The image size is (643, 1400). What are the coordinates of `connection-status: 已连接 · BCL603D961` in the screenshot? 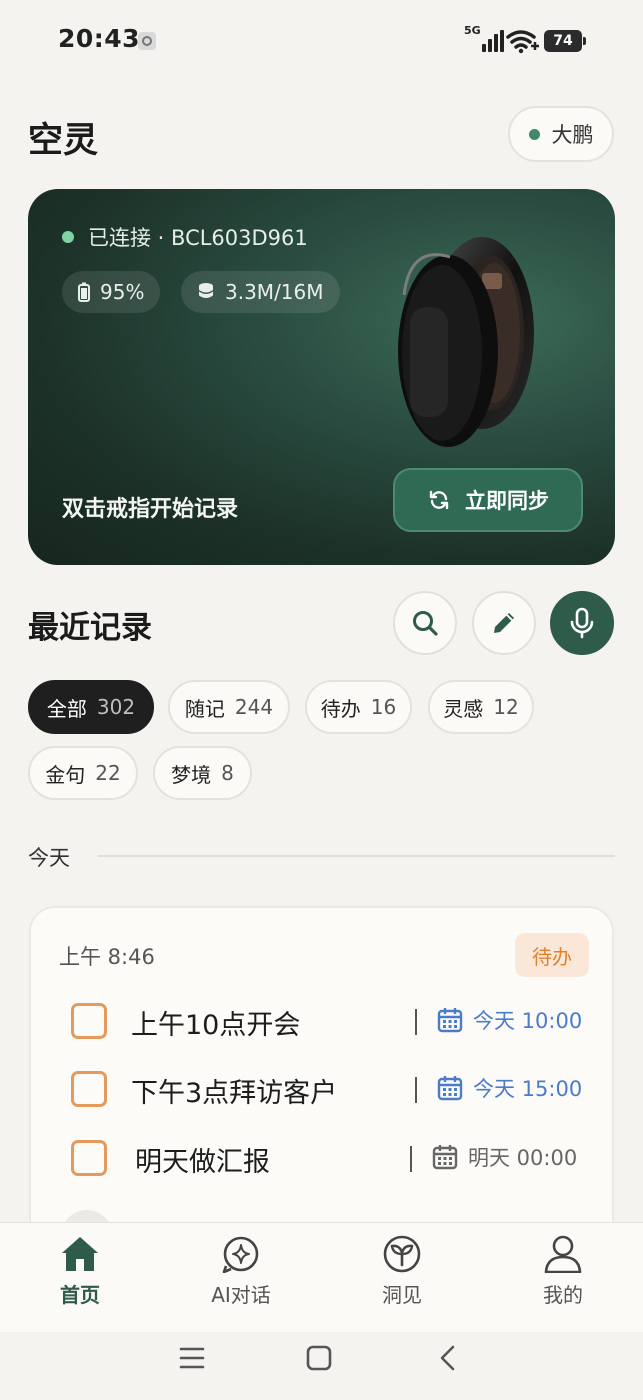 It's located at (185, 237).